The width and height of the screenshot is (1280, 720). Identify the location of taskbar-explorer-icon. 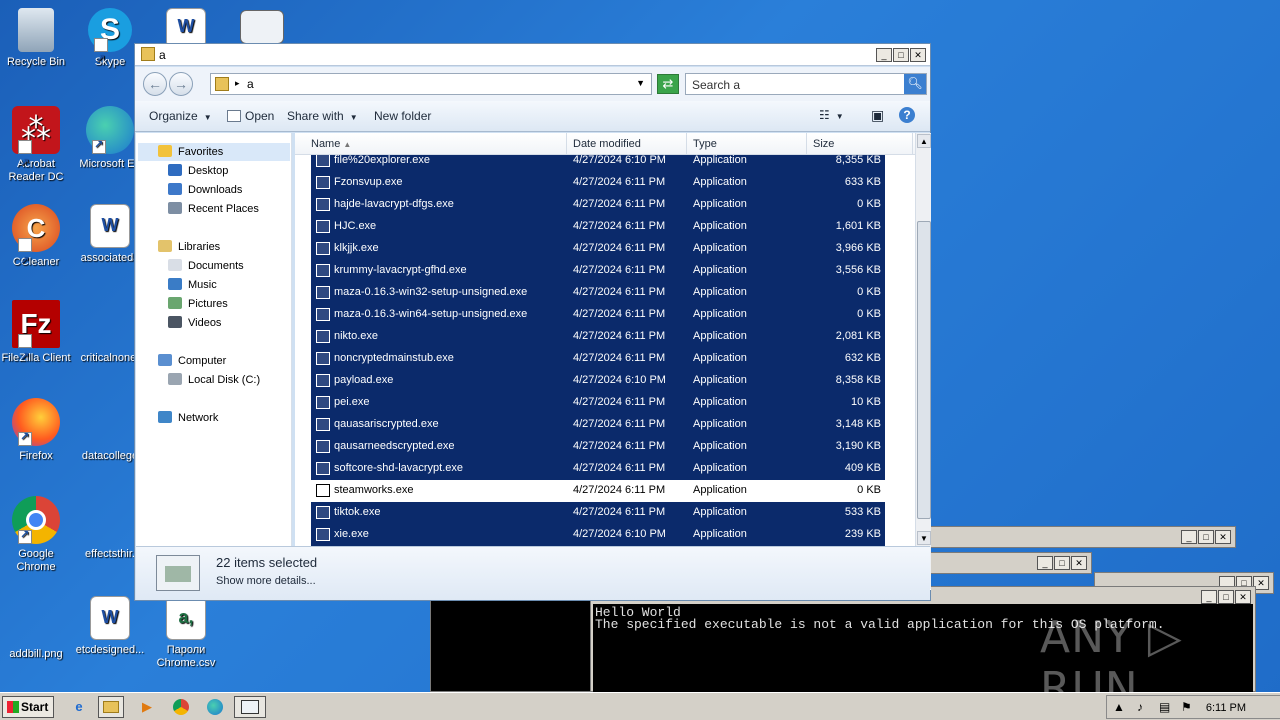
(111, 707).